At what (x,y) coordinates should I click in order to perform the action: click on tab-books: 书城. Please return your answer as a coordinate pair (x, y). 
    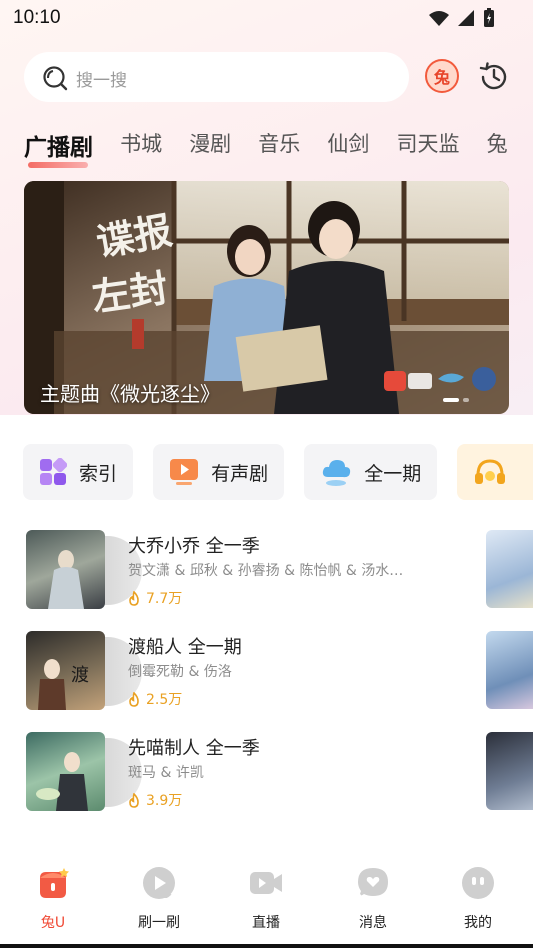
    Looking at the image, I should click on (141, 143).